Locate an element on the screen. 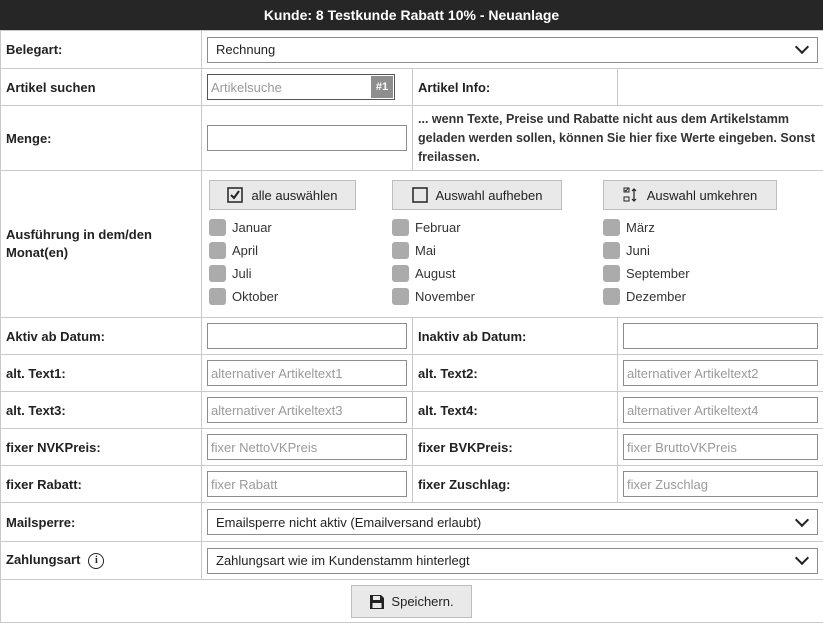 The image size is (823, 623). invert-selection-label: Auswahl umkehren is located at coordinates (702, 195).